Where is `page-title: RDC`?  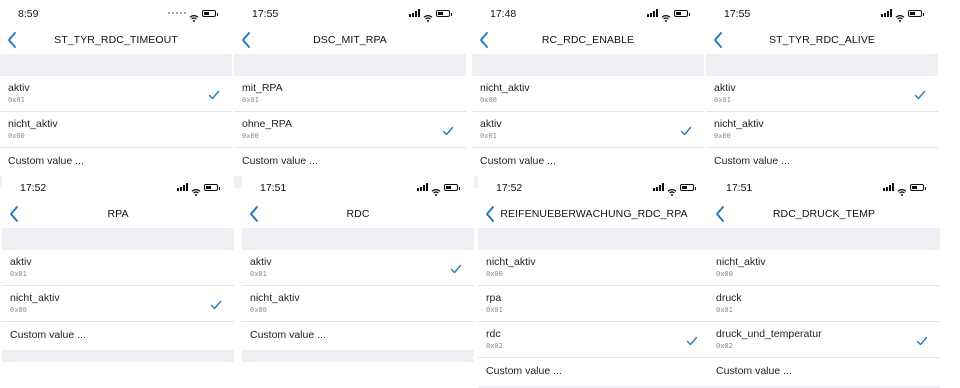
page-title: RDC is located at coordinates (358, 214).